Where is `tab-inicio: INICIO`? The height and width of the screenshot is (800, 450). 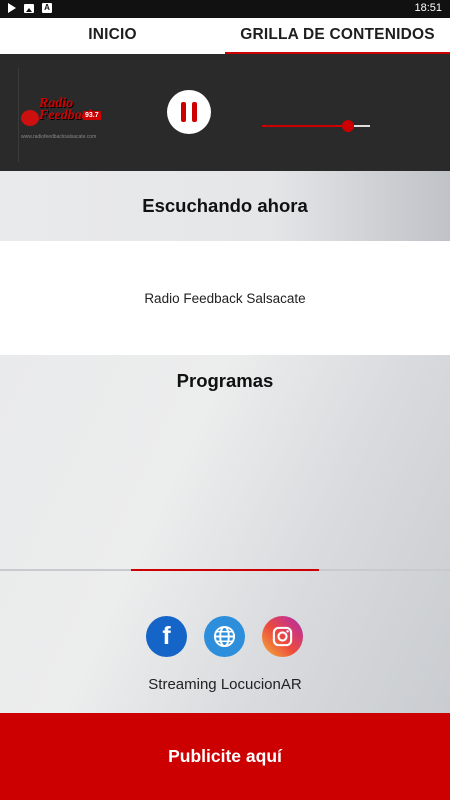
tab-inicio: INICIO is located at coordinates (112, 36).